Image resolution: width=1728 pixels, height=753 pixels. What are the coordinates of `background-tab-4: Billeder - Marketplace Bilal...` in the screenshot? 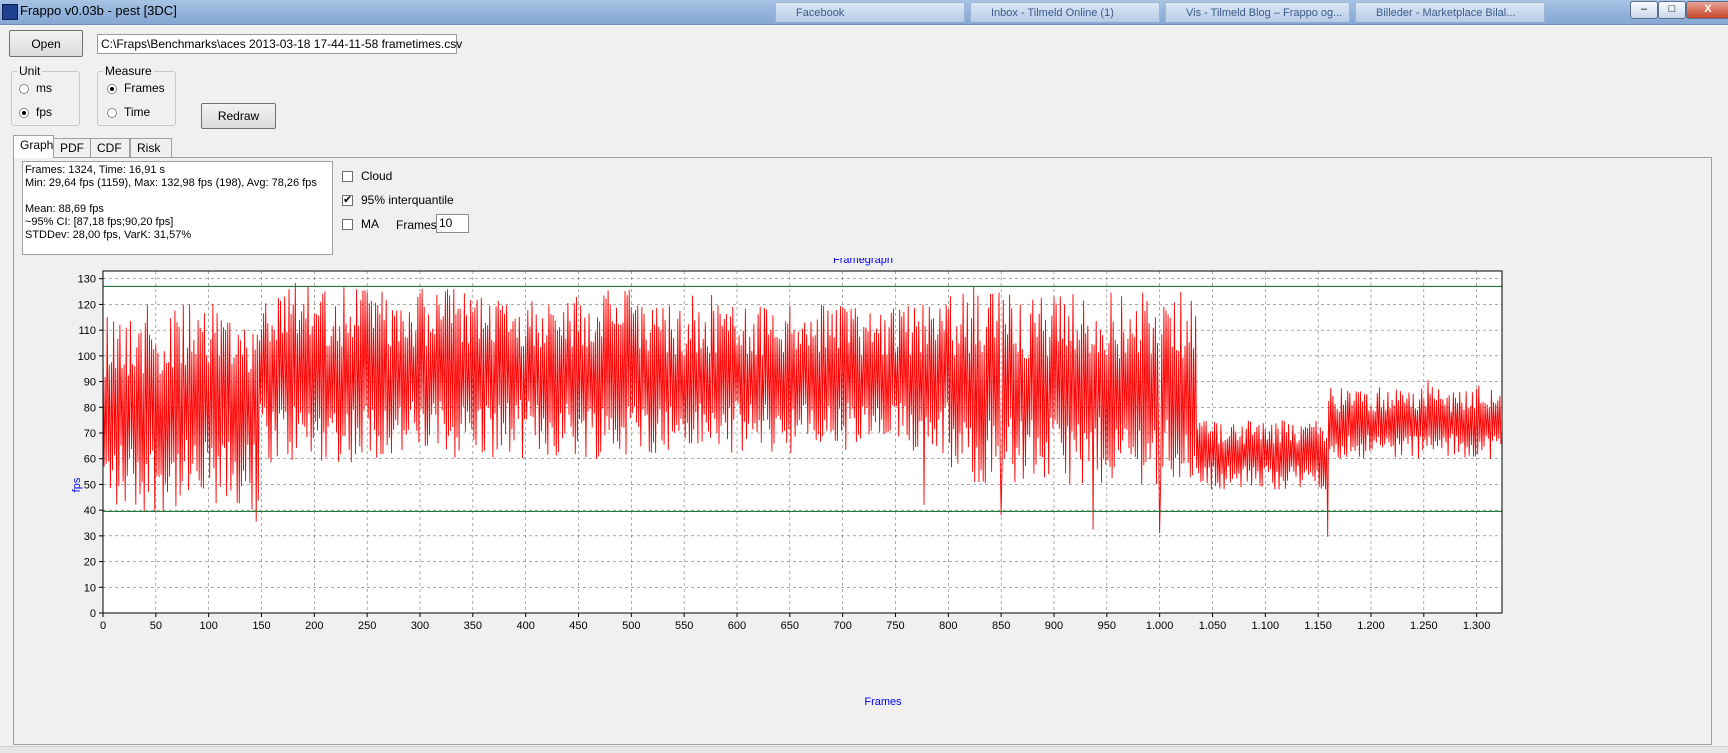 It's located at (1450, 12).